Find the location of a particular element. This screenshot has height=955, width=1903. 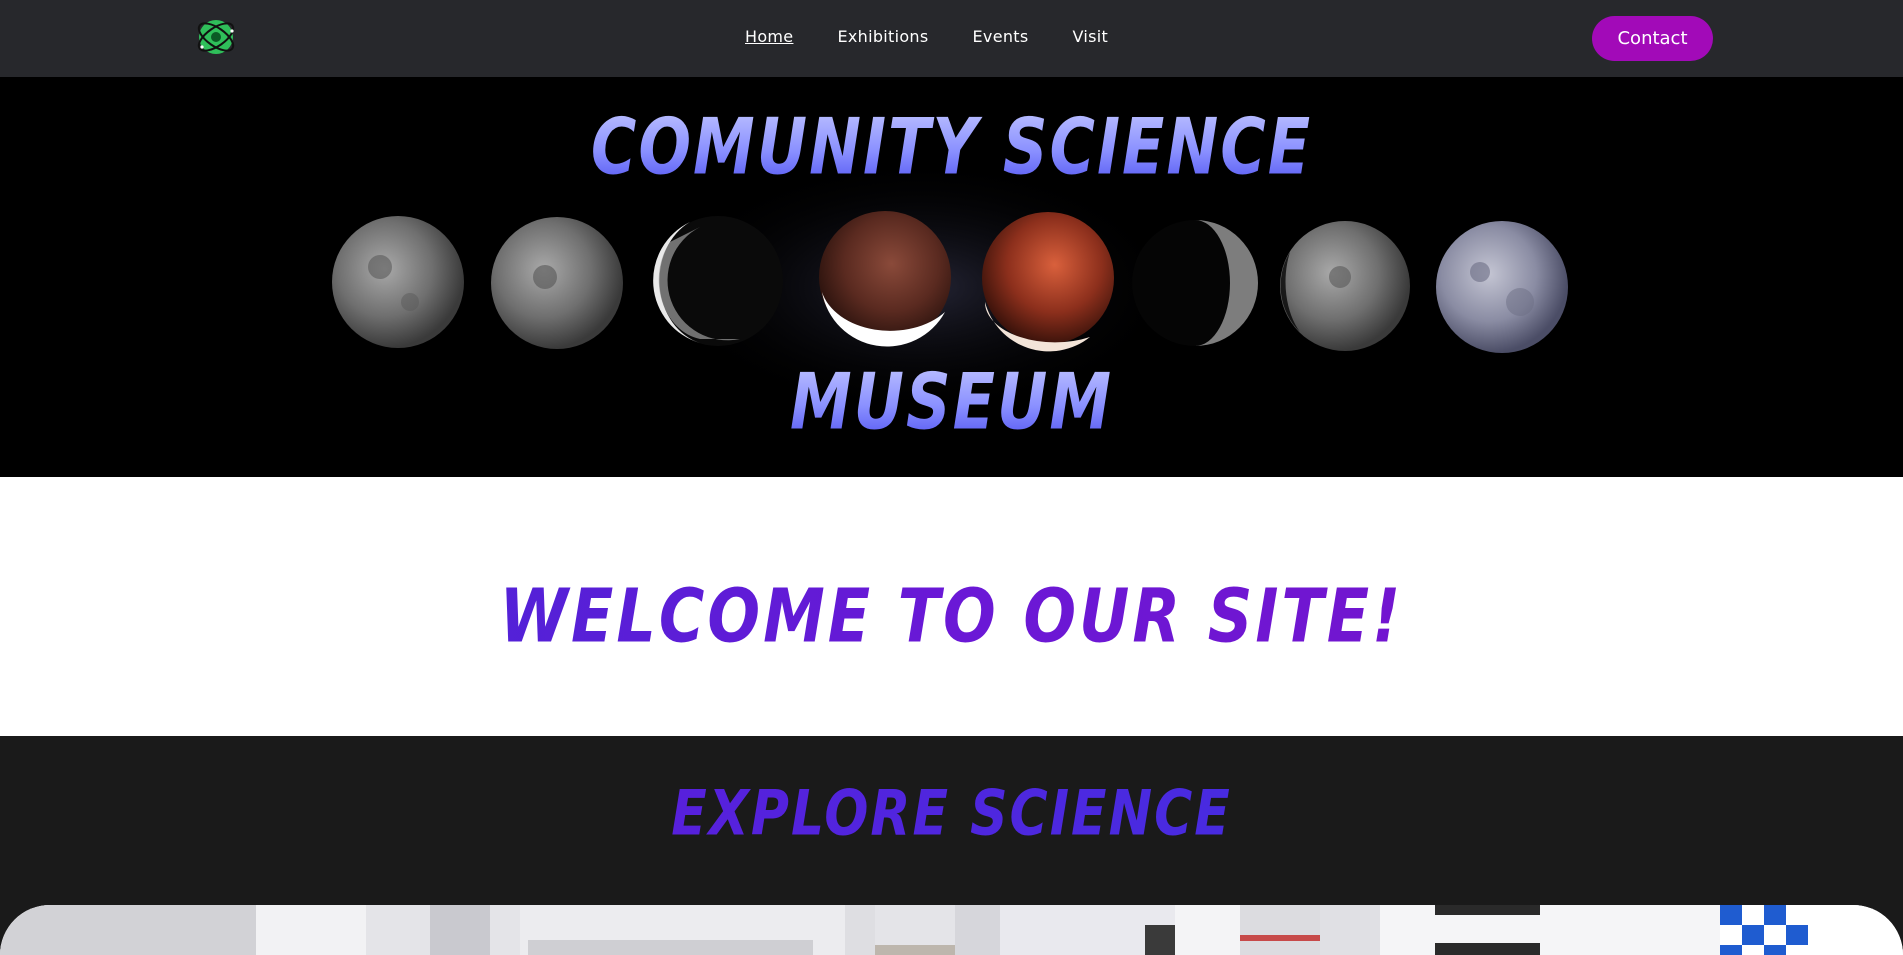

museum-interior-scene is located at coordinates (951, 930).